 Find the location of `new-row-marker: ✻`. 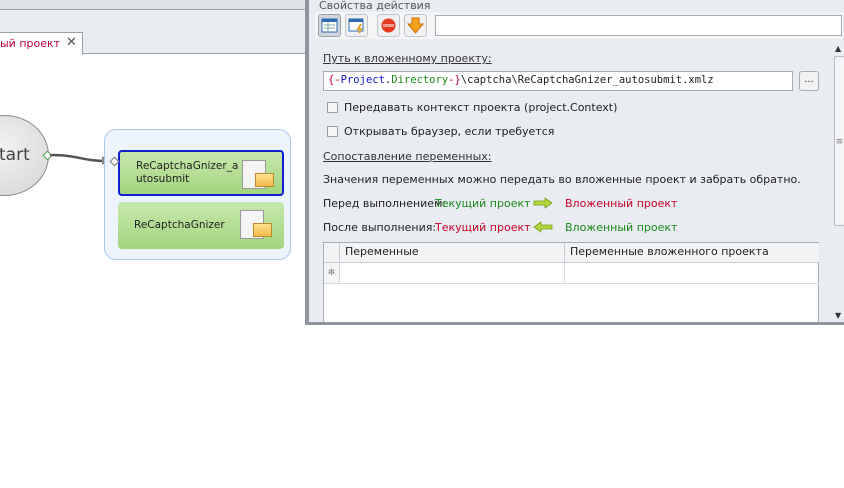

new-row-marker: ✻ is located at coordinates (332, 273).